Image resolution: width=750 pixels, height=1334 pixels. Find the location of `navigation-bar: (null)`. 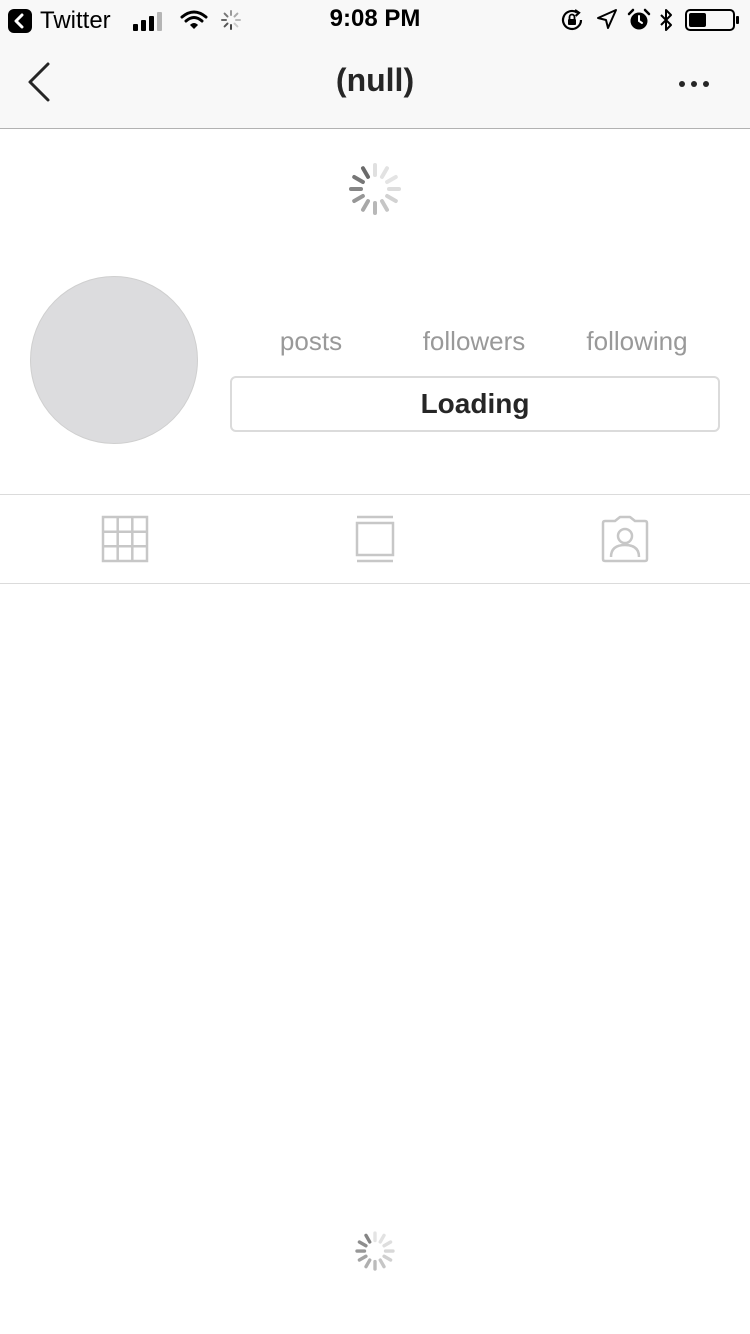

navigation-bar: (null) is located at coordinates (375, 84).